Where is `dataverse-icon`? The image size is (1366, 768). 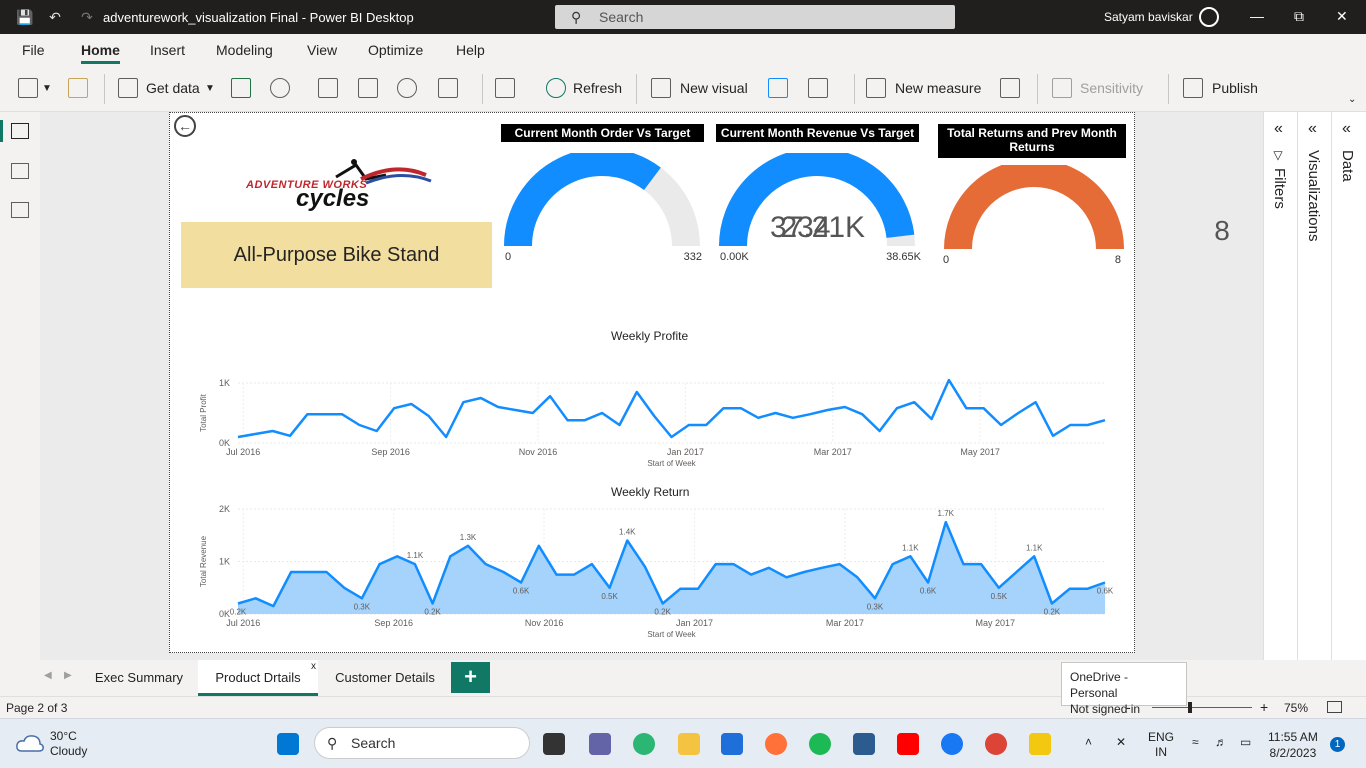 dataverse-icon is located at coordinates (328, 88).